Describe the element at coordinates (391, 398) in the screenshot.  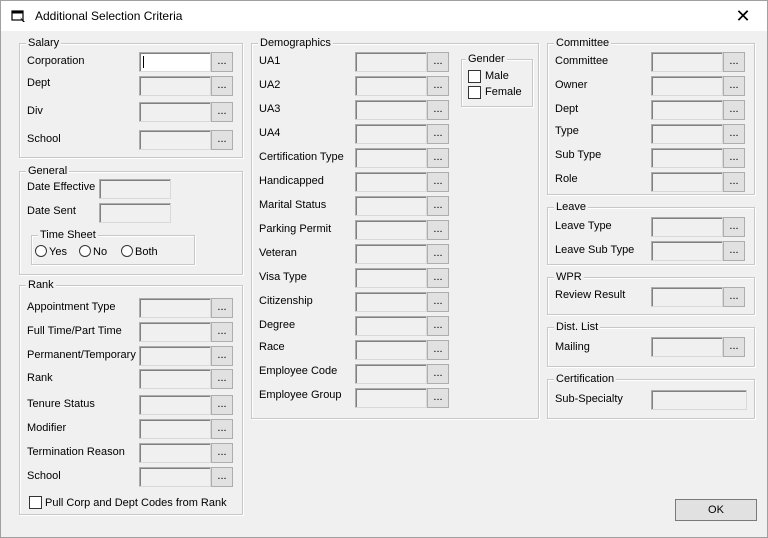
I see `employee-group-input` at that location.